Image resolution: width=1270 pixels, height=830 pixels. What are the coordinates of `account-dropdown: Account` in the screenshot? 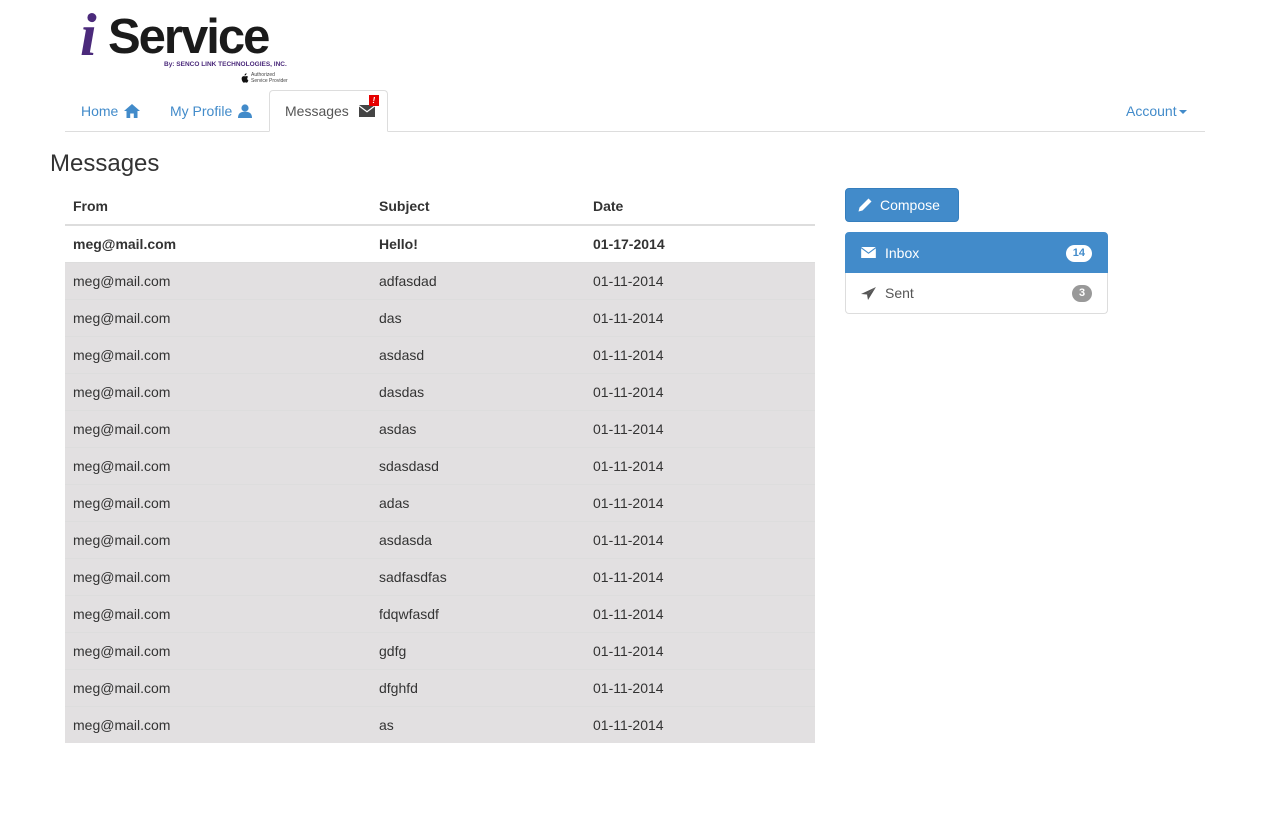 It's located at (1156, 111).